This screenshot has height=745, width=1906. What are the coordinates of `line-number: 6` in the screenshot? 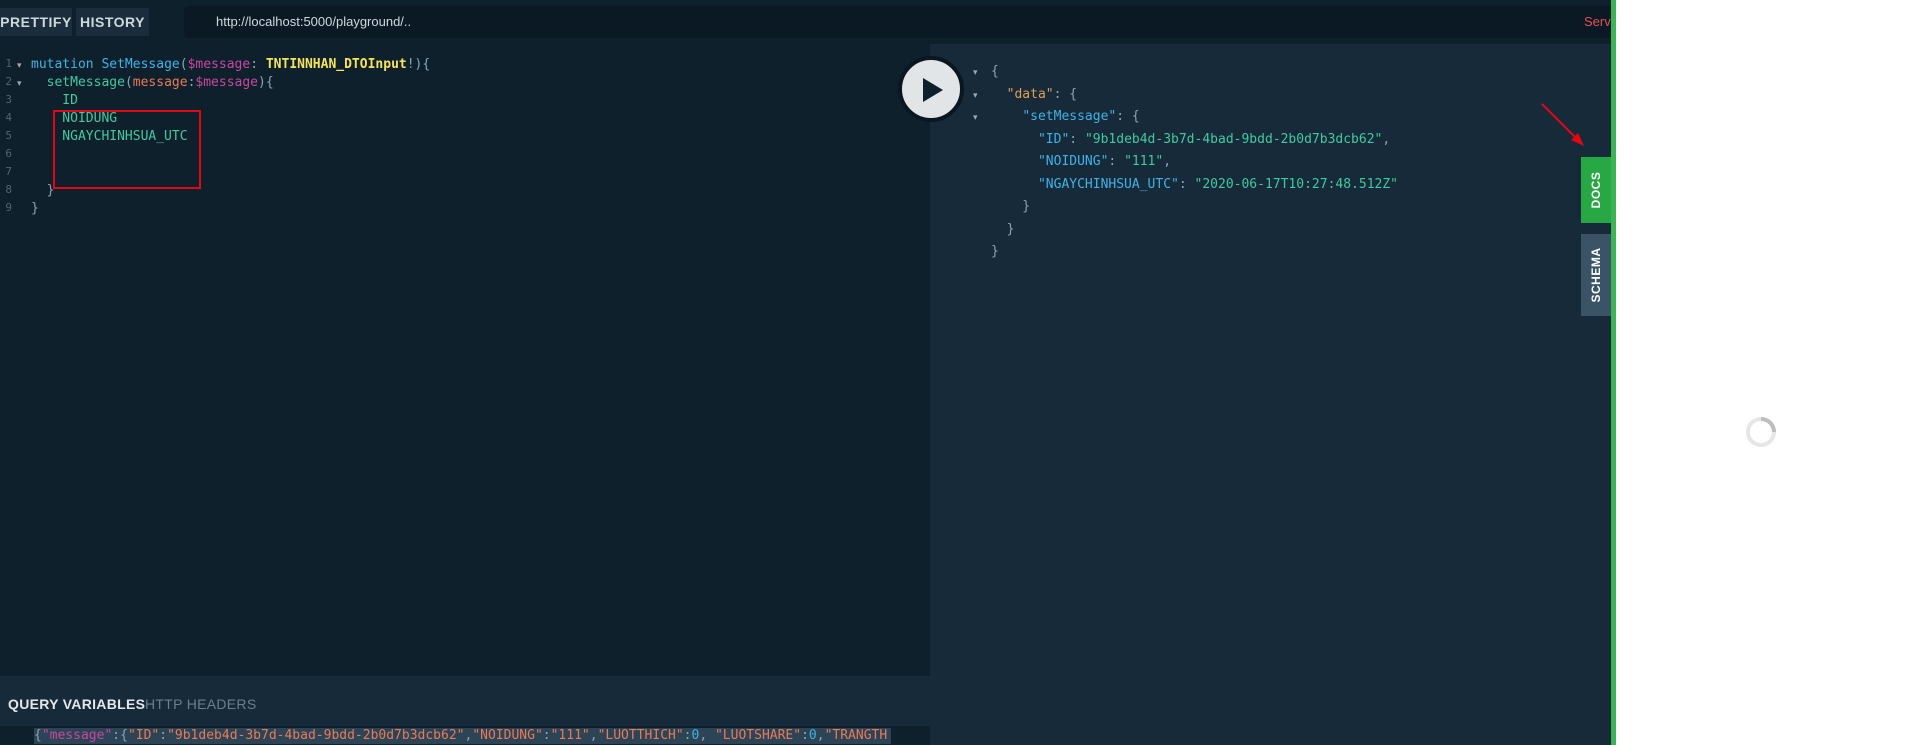 It's located at (8, 153).